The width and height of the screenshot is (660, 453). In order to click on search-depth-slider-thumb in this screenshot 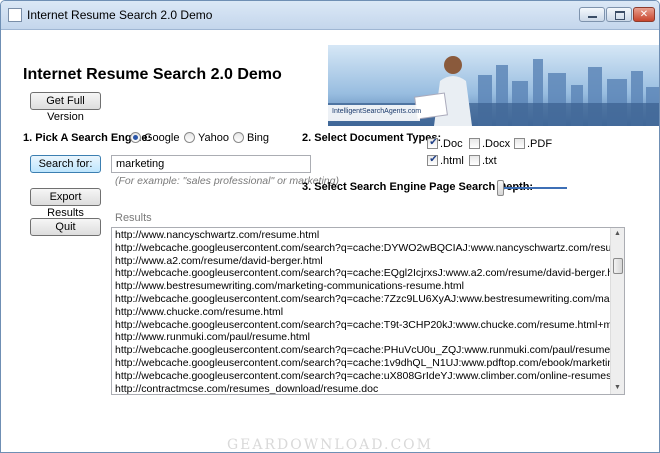, I will do `click(500, 188)`.